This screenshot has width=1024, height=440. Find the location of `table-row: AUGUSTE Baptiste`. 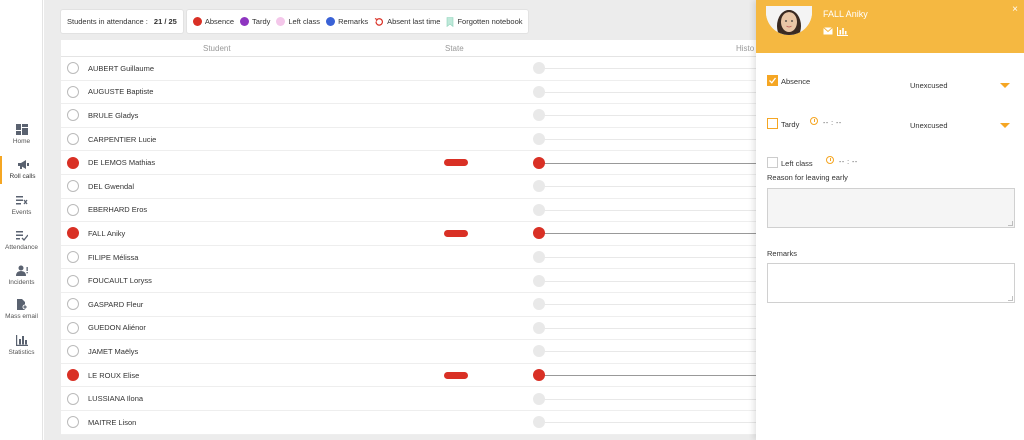

table-row: AUGUSTE Baptiste is located at coordinates (408, 92).